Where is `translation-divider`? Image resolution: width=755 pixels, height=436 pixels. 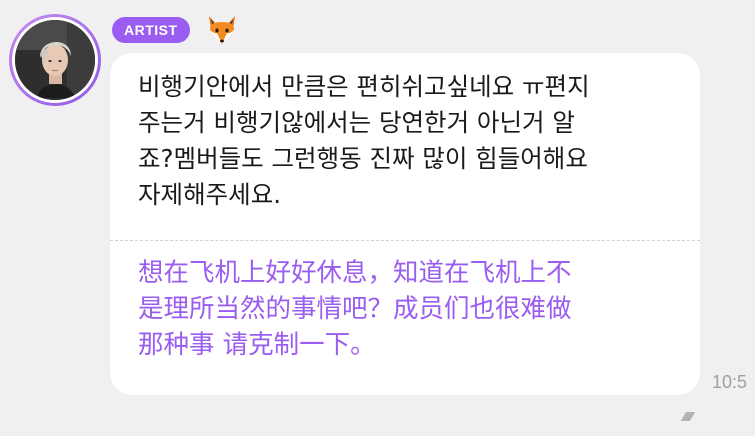
translation-divider is located at coordinates (405, 240).